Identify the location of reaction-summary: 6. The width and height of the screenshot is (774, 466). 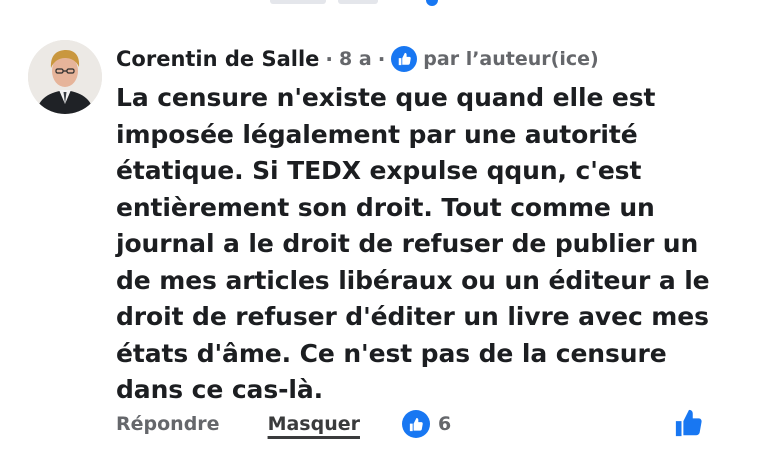
(426, 424).